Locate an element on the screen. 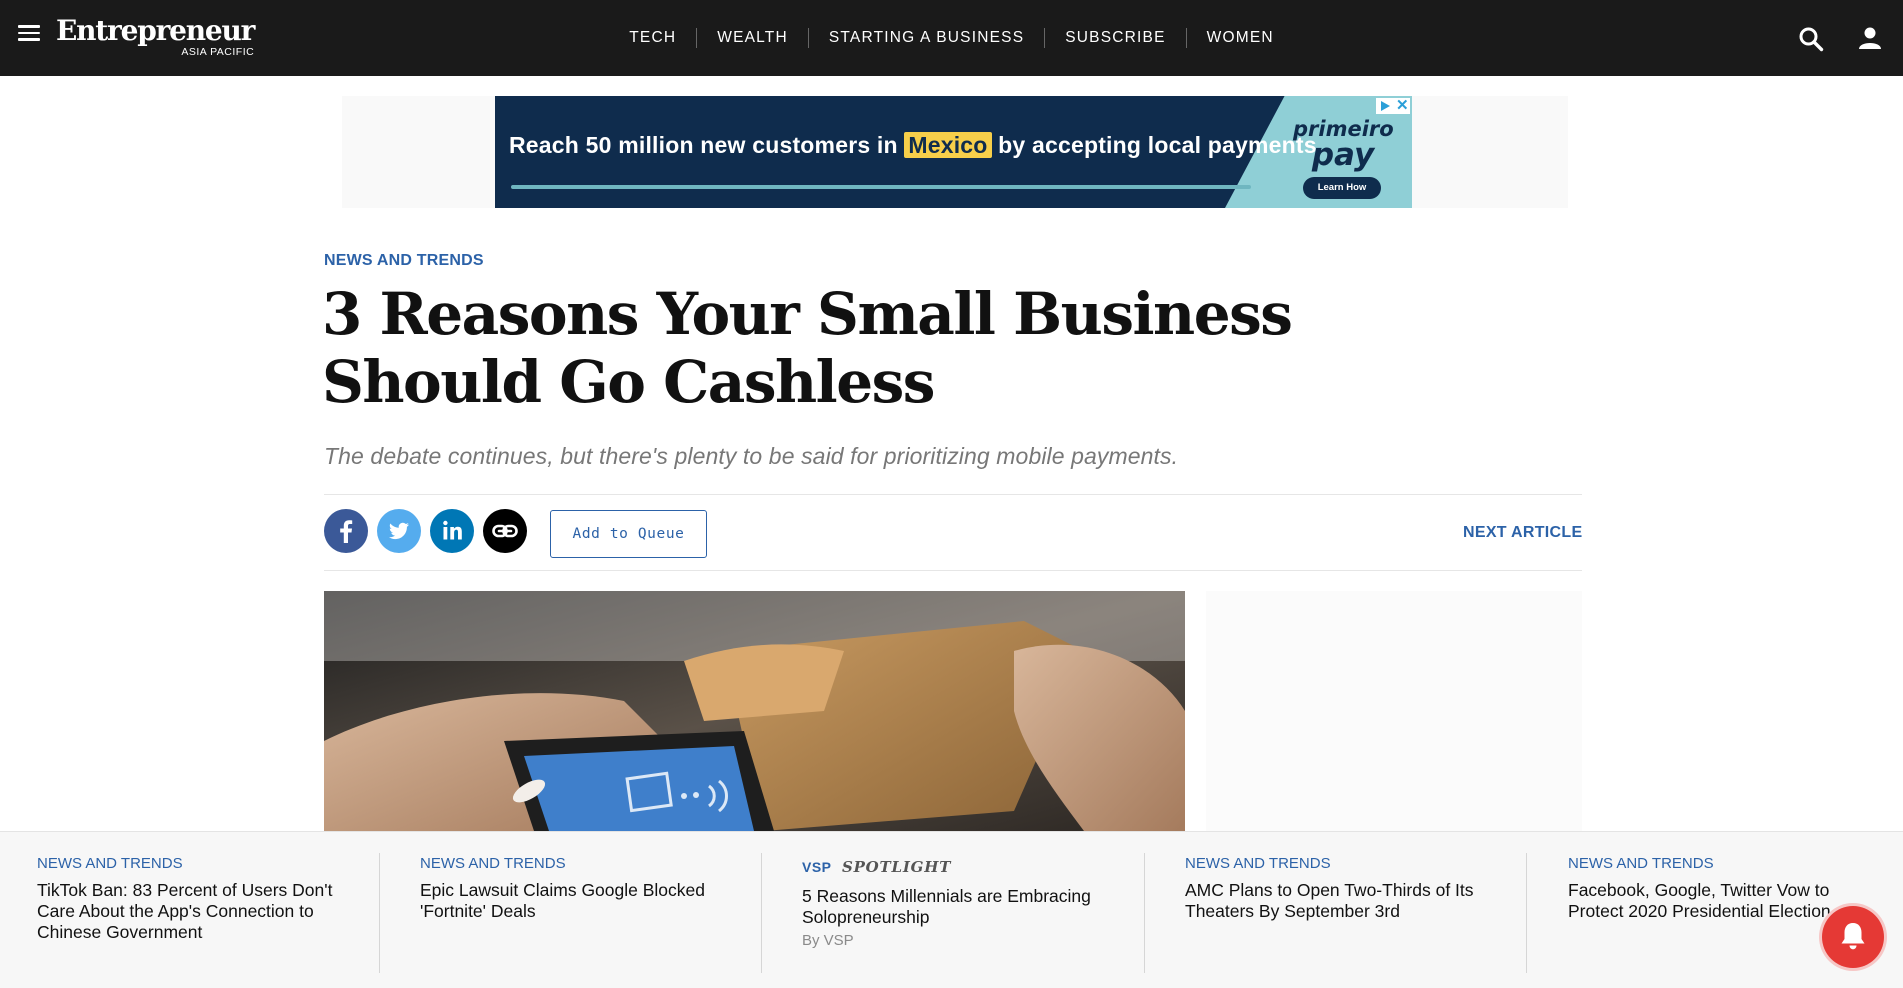 The image size is (1903, 988). ad-text-before: Reach 50 million new customers in is located at coordinates (703, 145).